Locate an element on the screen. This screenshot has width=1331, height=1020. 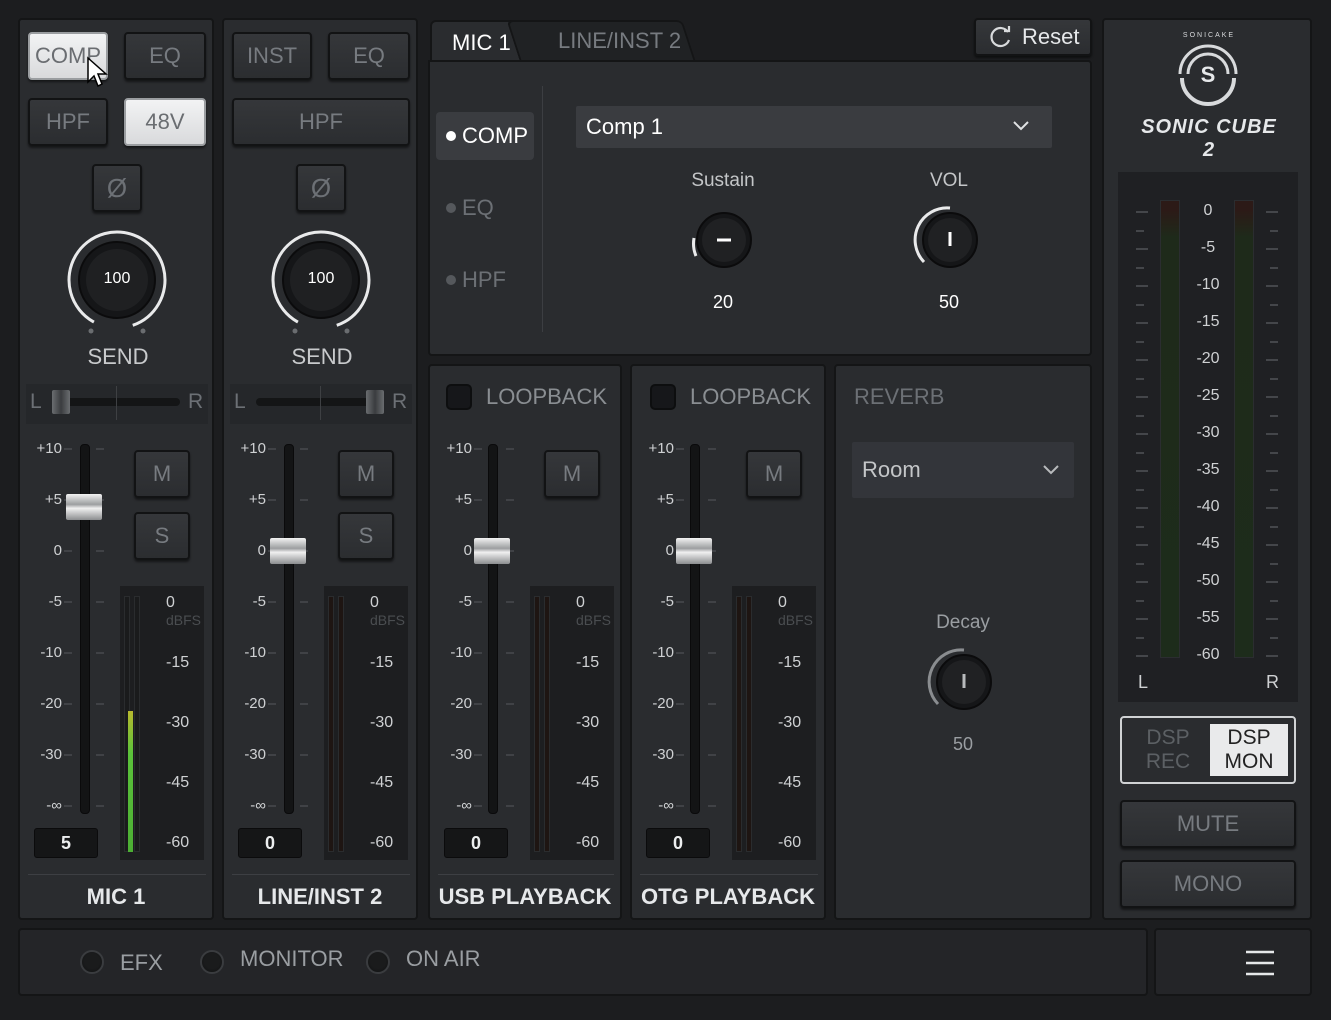
fader-value: 5 is located at coordinates (66, 843).